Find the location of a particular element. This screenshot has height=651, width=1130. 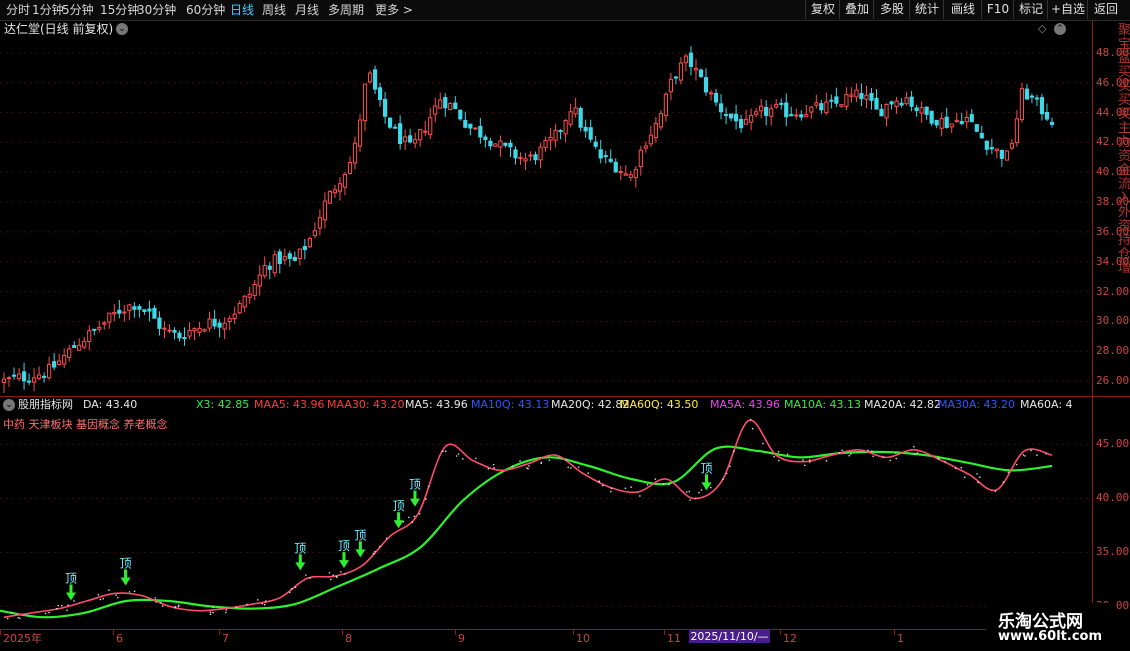

collapse-icon: ⌃ is located at coordinates (1060, 29).